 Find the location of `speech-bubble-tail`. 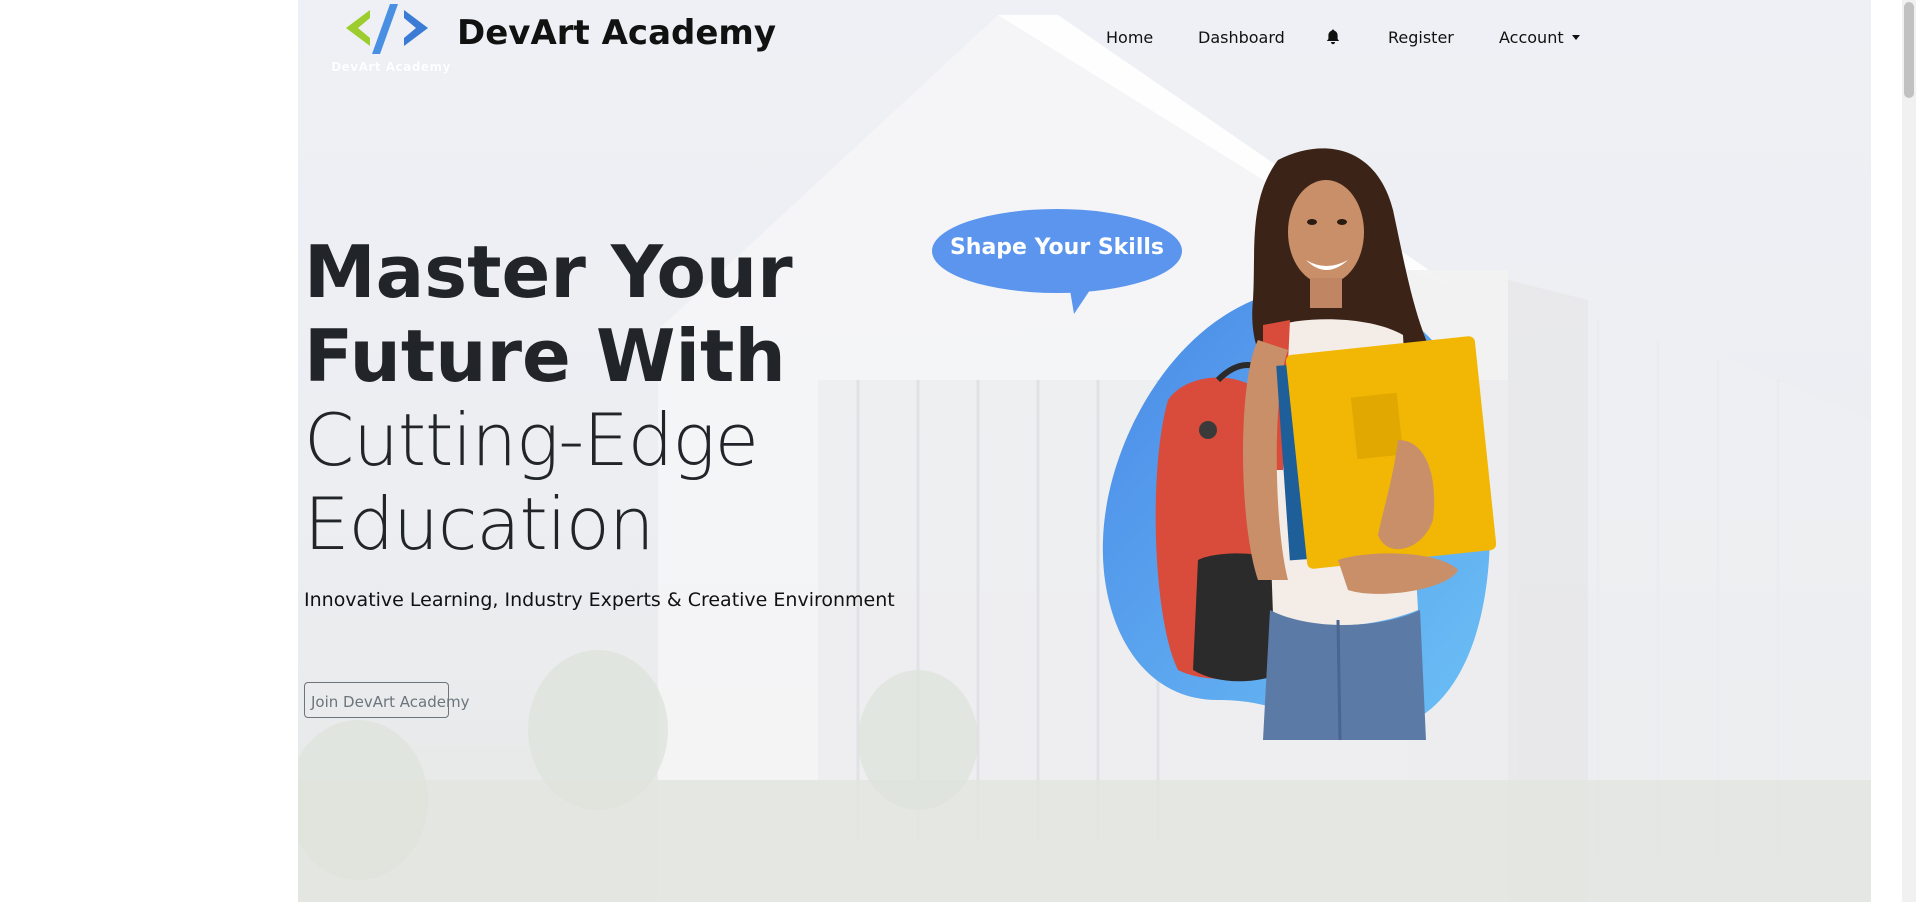

speech-bubble-tail is located at coordinates (1080, 302).